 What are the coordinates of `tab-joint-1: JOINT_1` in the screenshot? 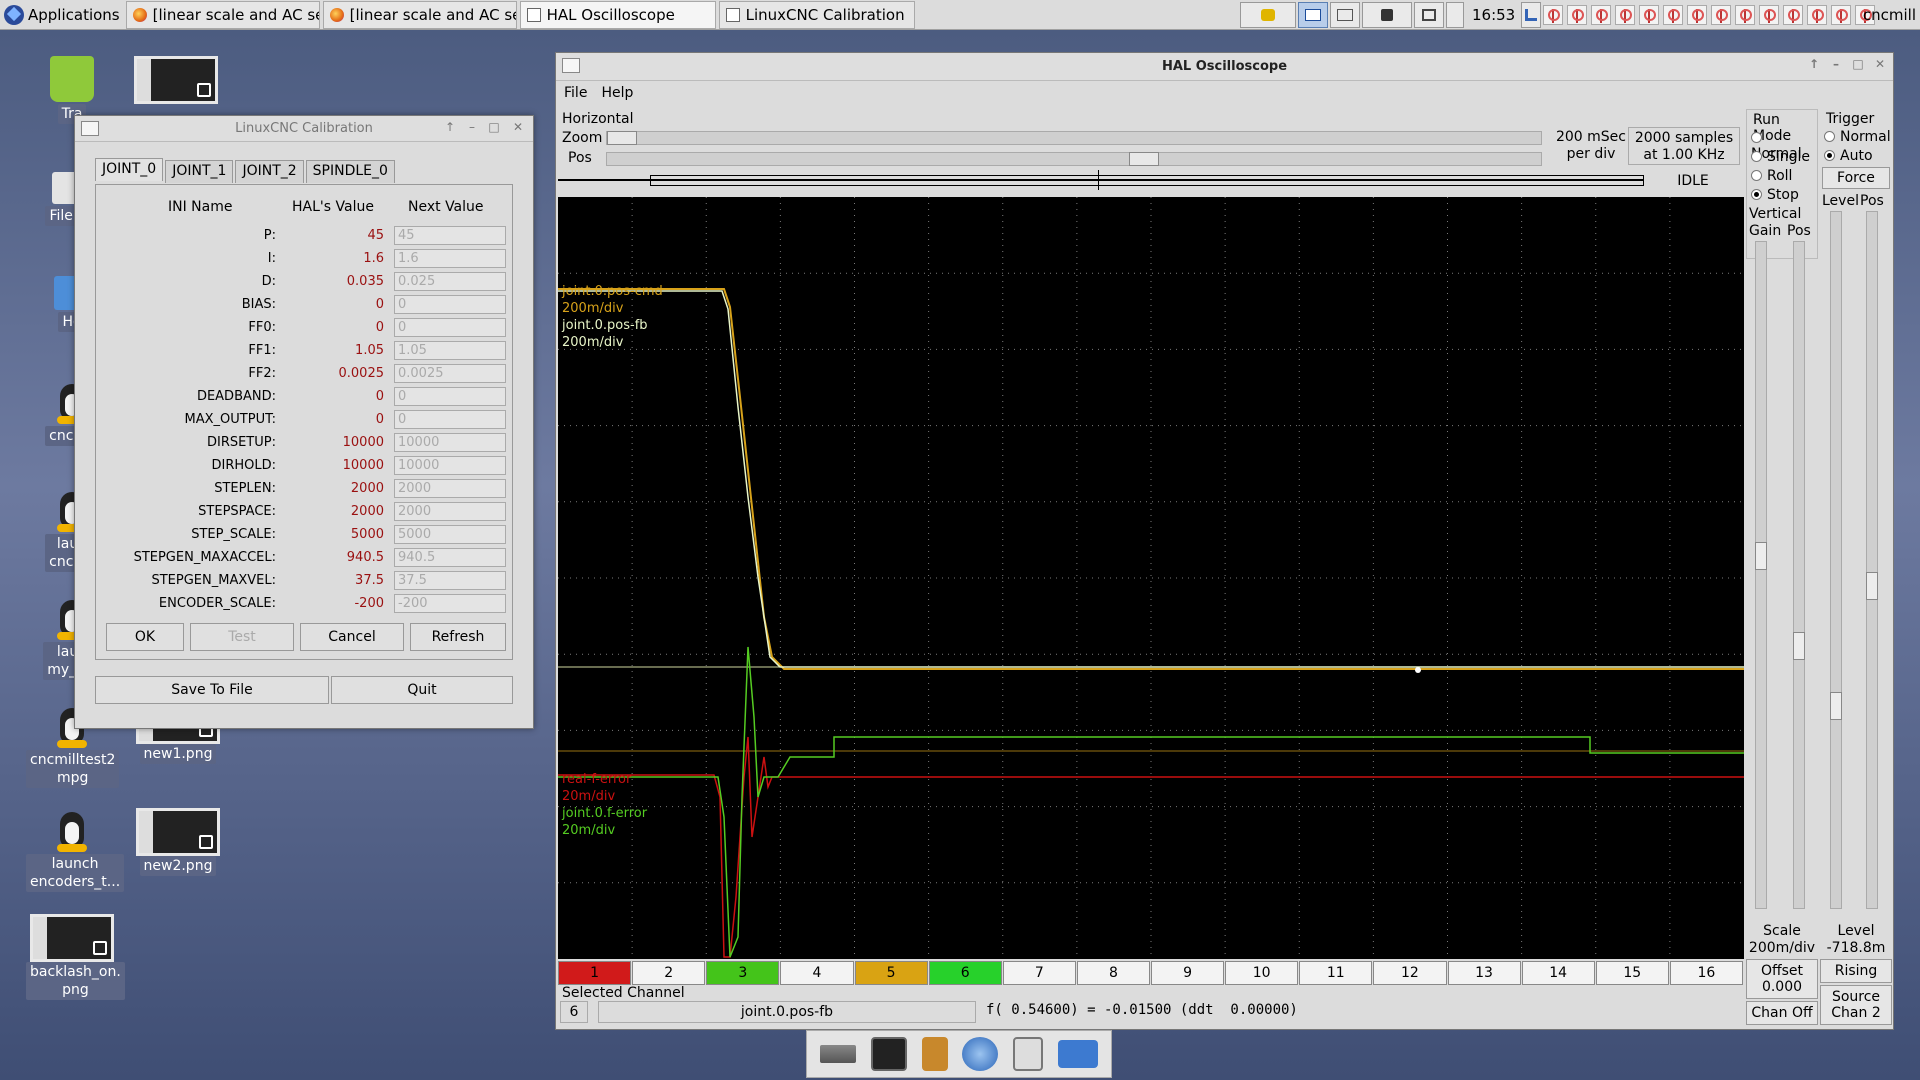 It's located at (199, 171).